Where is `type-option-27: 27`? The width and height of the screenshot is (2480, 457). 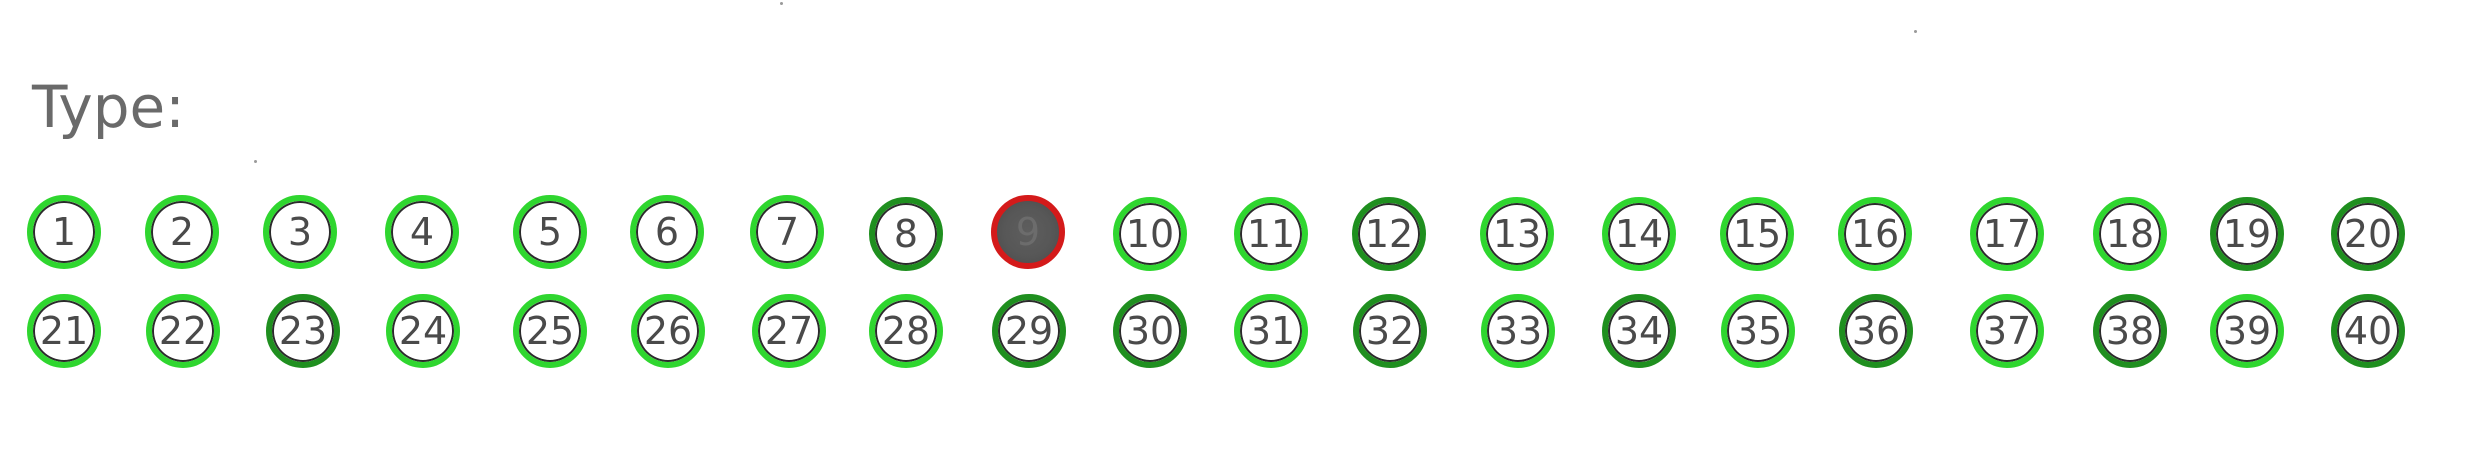 type-option-27: 27 is located at coordinates (789, 331).